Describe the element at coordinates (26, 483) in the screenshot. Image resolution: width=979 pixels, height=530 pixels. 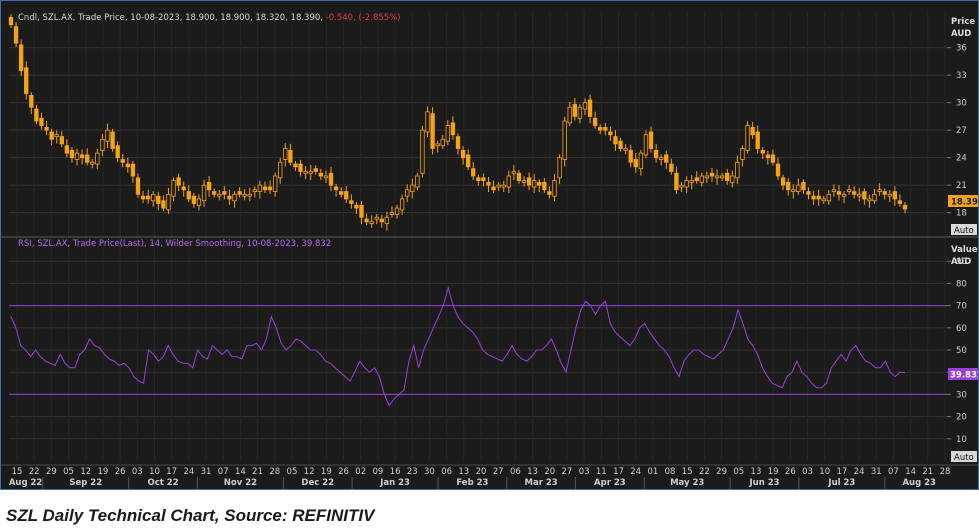
I see `x-month-label: Aug 22` at that location.